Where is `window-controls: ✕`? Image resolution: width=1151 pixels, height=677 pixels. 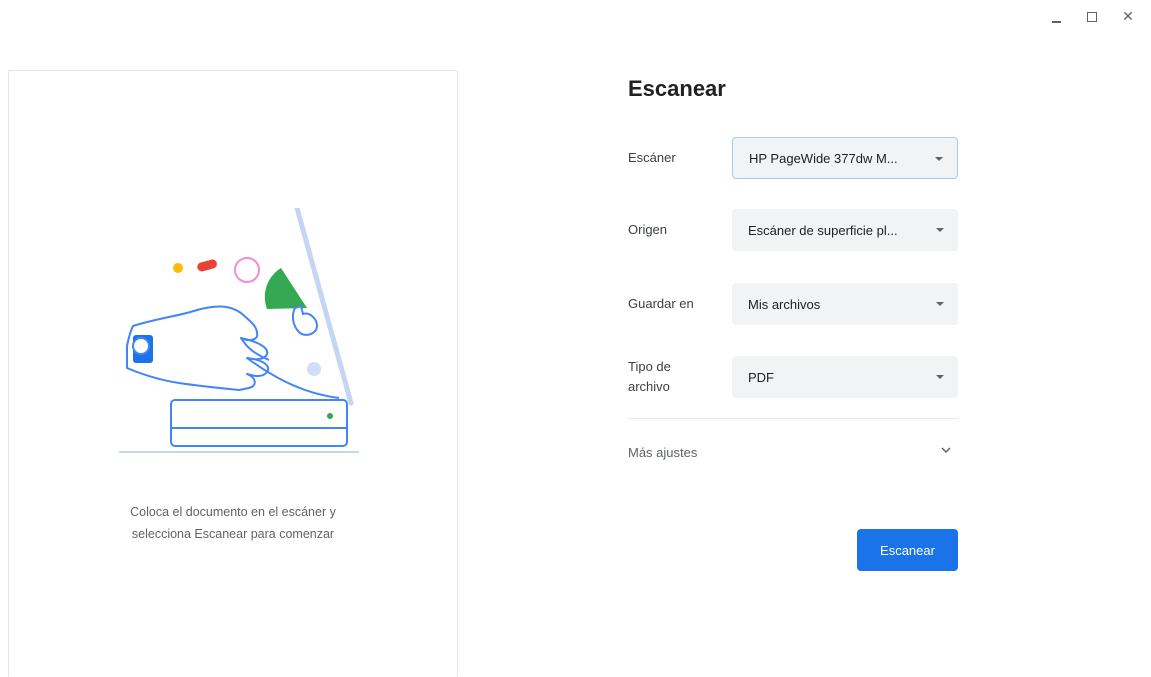
window-controls: ✕ is located at coordinates (1092, 17).